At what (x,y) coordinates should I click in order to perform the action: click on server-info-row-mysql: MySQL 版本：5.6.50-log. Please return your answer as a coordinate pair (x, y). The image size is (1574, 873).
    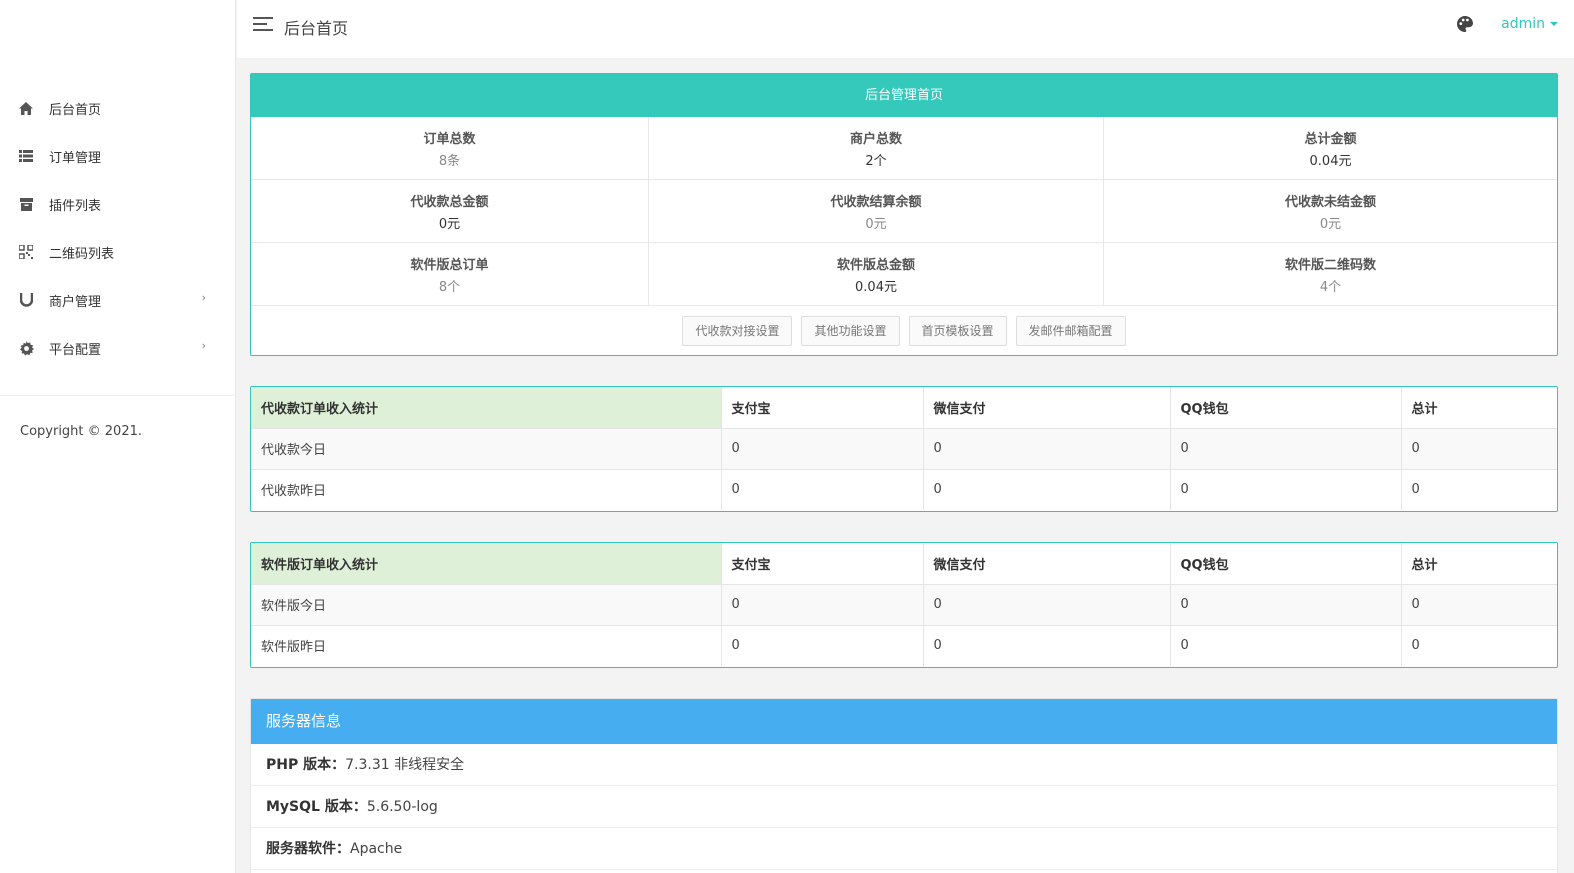
    Looking at the image, I should click on (904, 807).